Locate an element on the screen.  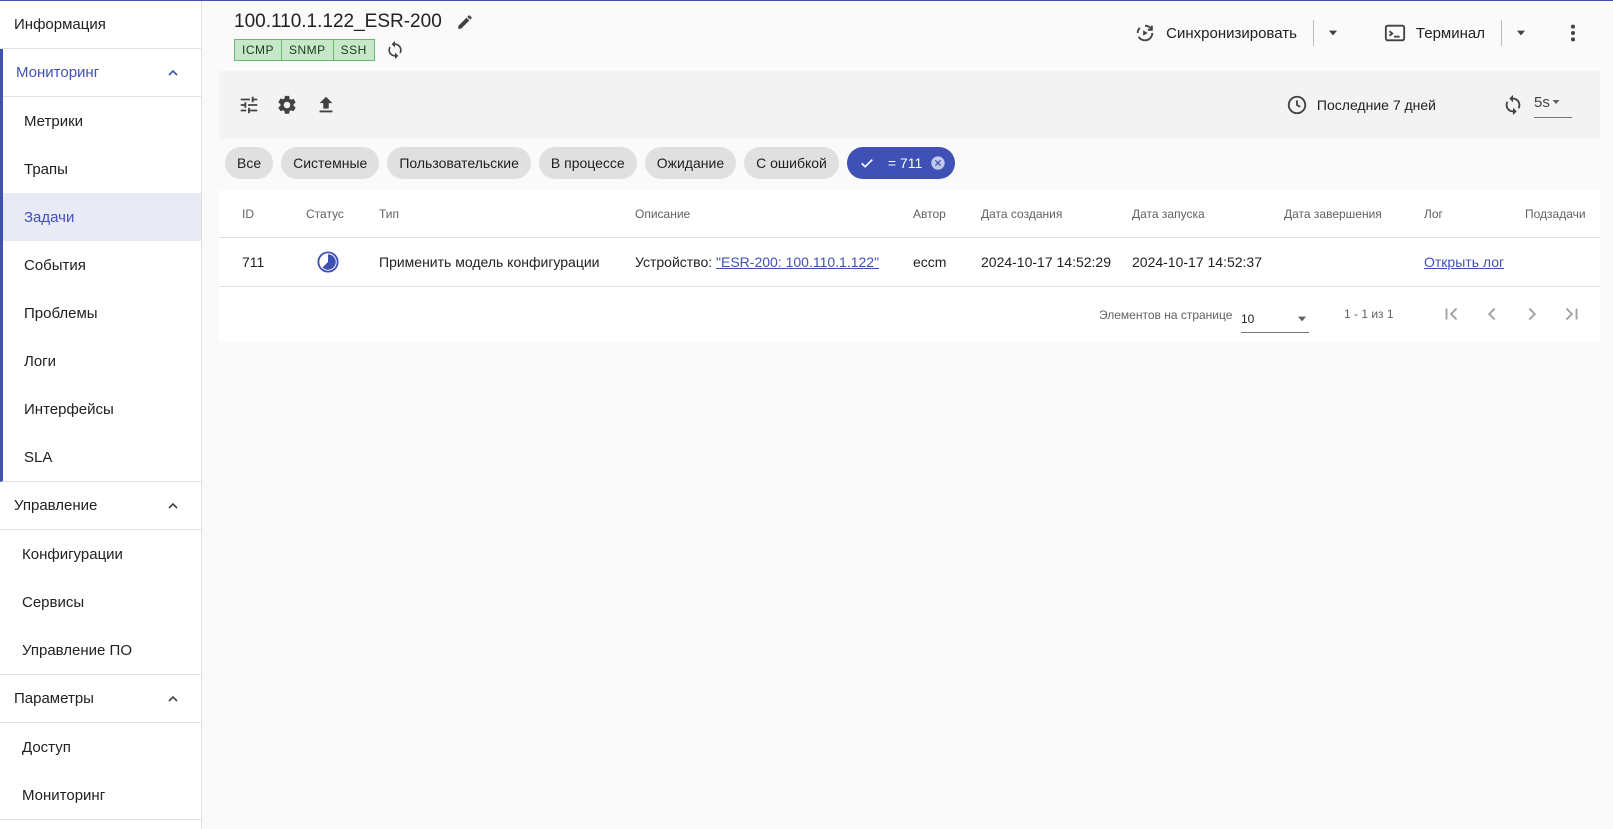
sidebar-section-management: Управление is located at coordinates (100, 506).